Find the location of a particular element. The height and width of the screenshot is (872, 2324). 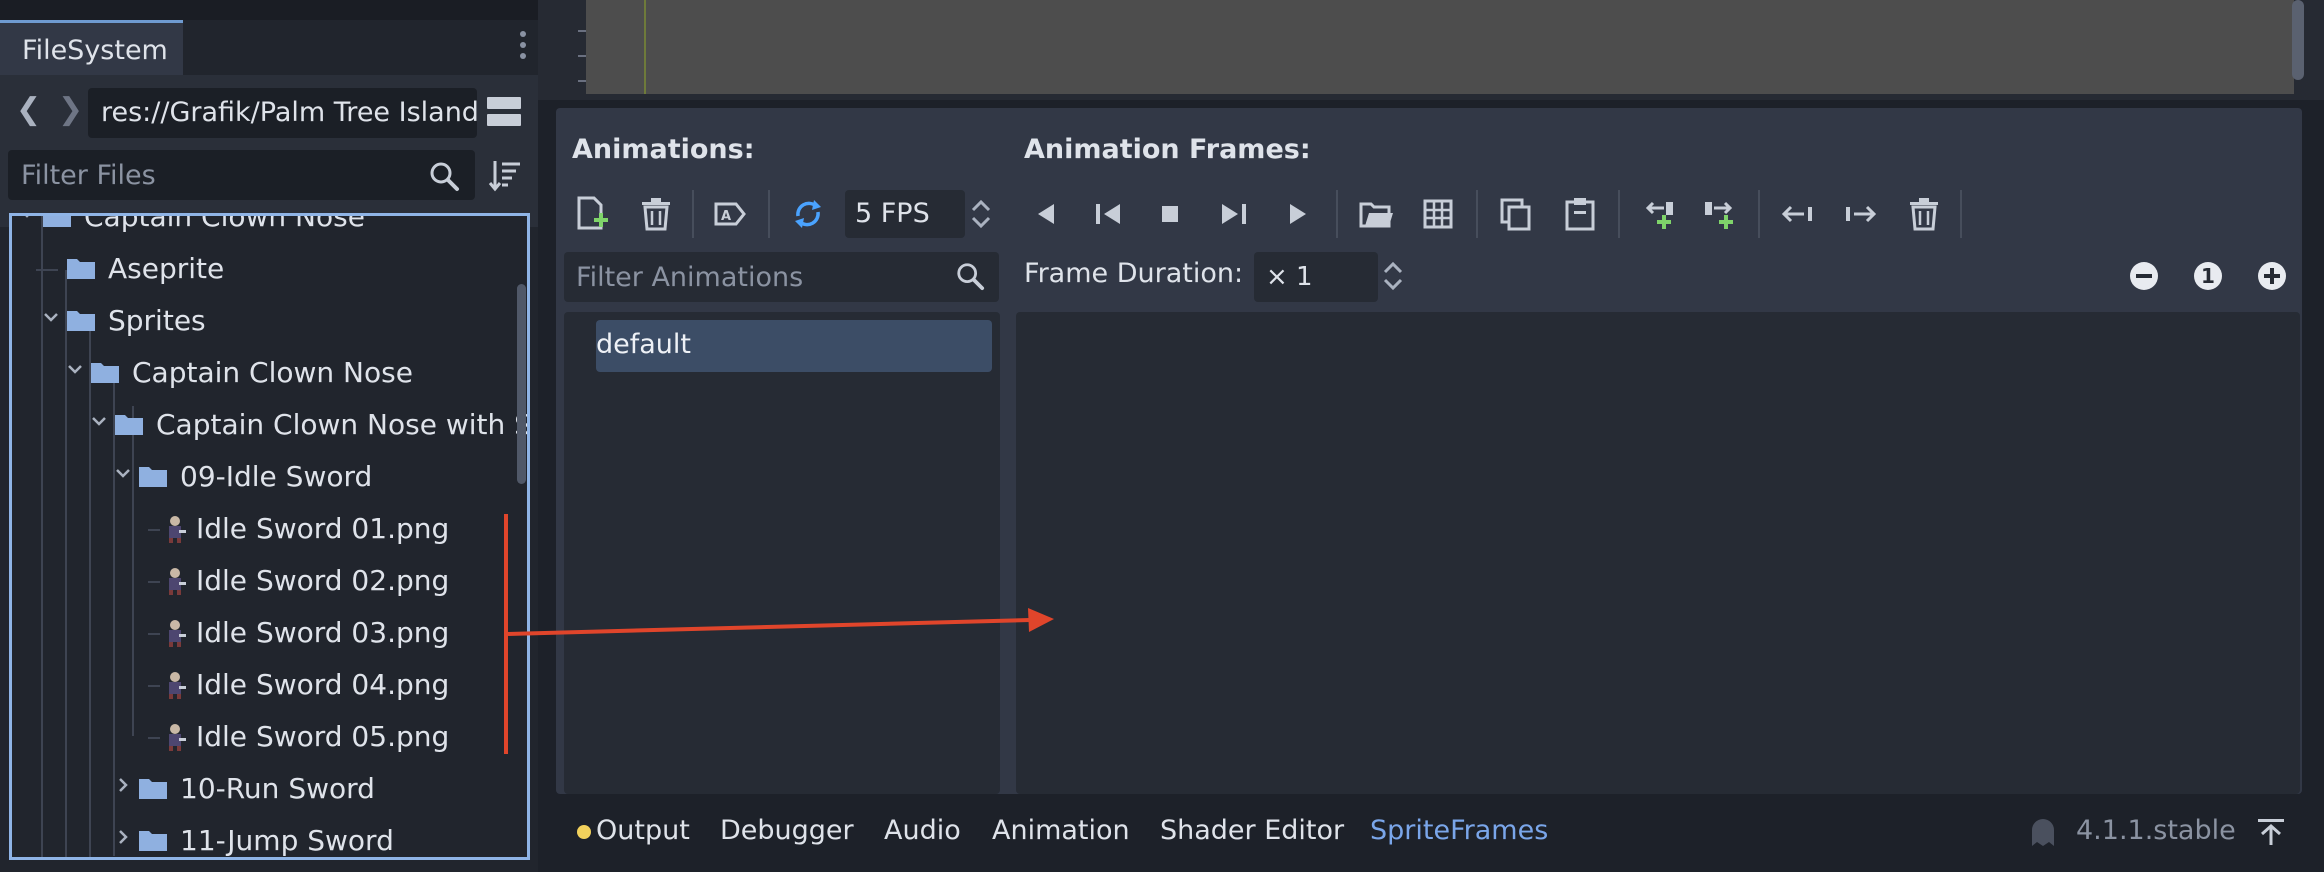

tree-item-label: Captain Clown Nose with Sword is located at coordinates (341, 424).